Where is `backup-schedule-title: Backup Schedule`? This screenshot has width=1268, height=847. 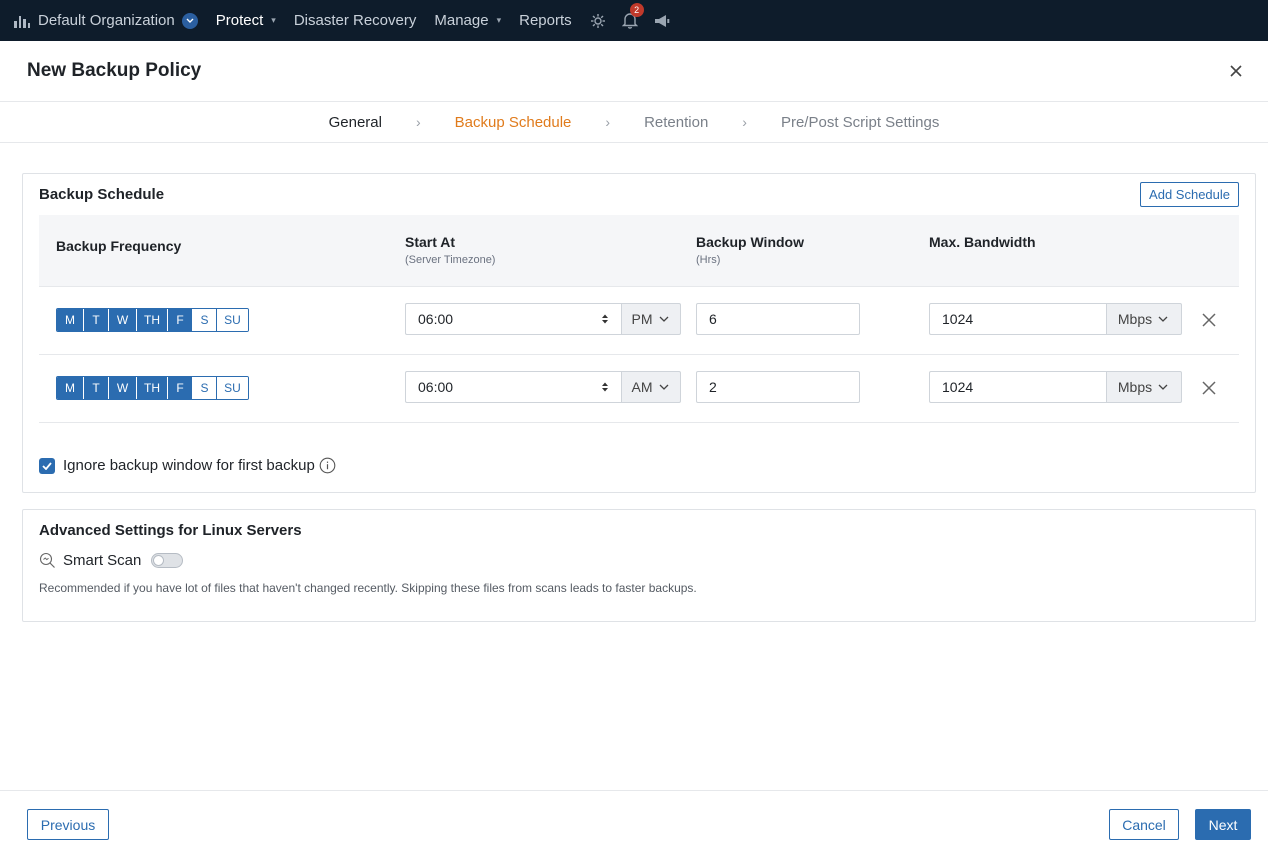
backup-schedule-title: Backup Schedule is located at coordinates (102, 194).